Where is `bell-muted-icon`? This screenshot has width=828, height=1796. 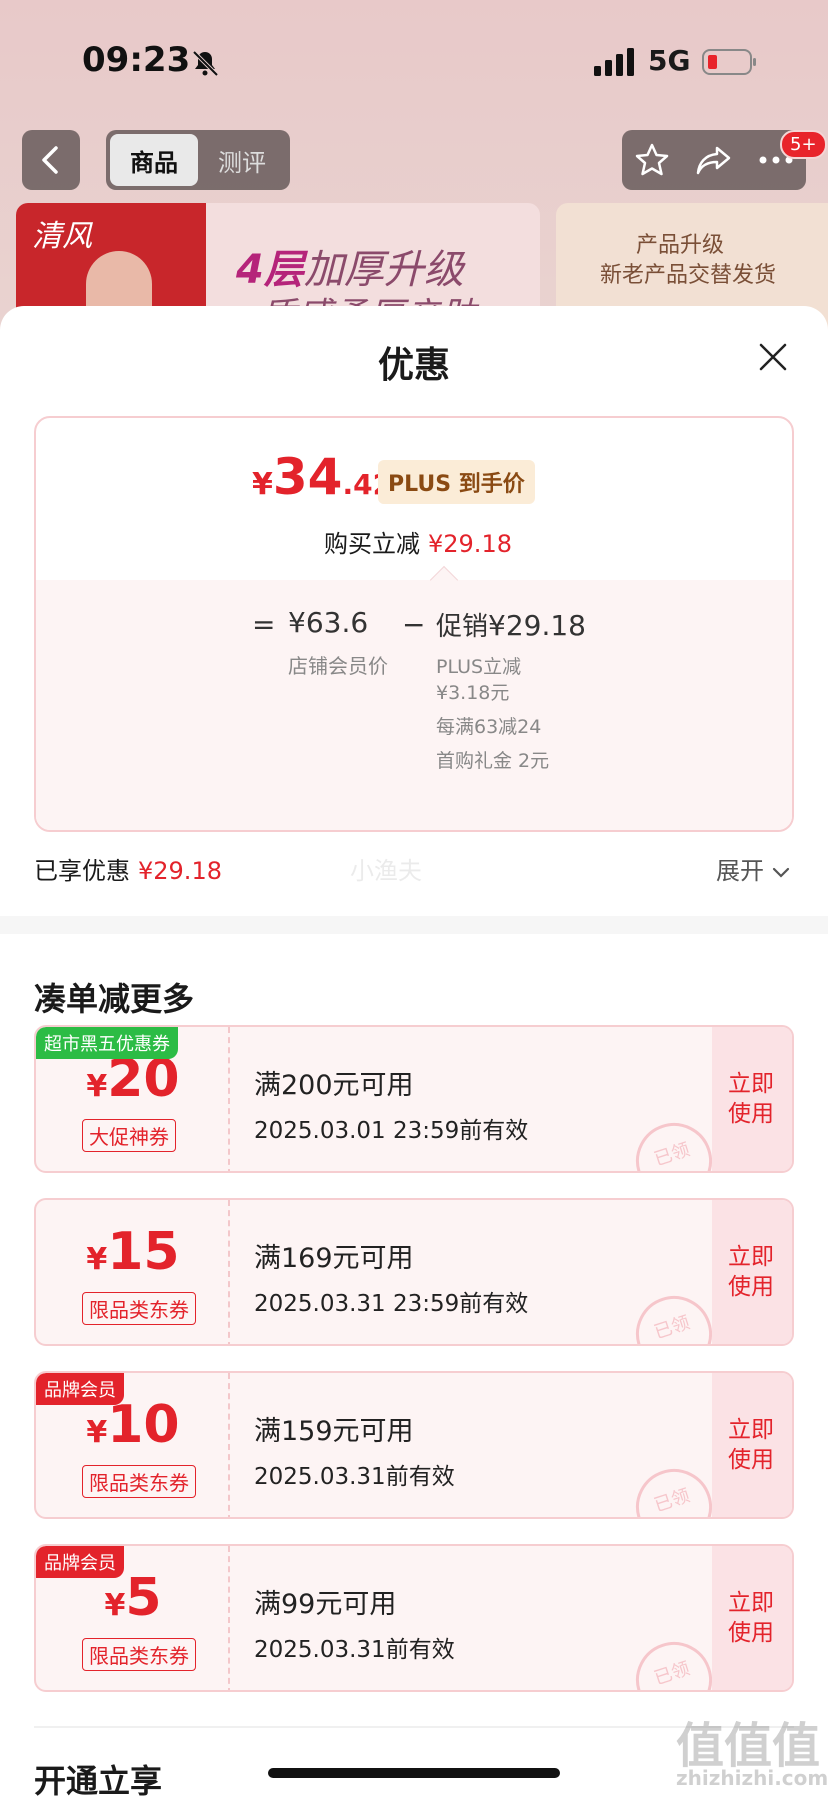 bell-muted-icon is located at coordinates (205, 63).